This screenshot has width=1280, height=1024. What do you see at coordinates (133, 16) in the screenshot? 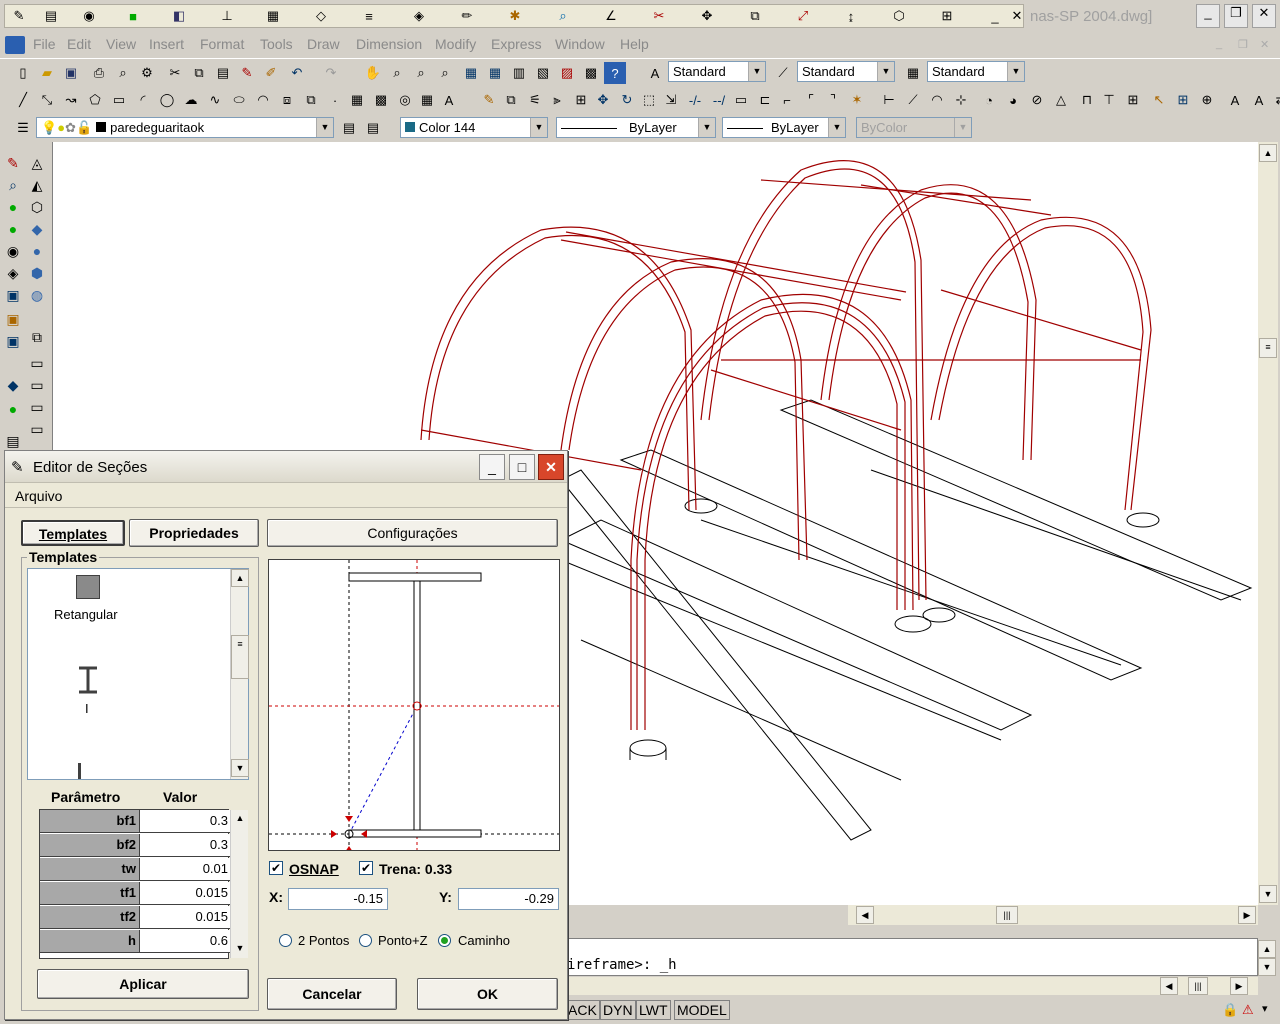
I see `green-square-icon: ■` at bounding box center [133, 16].